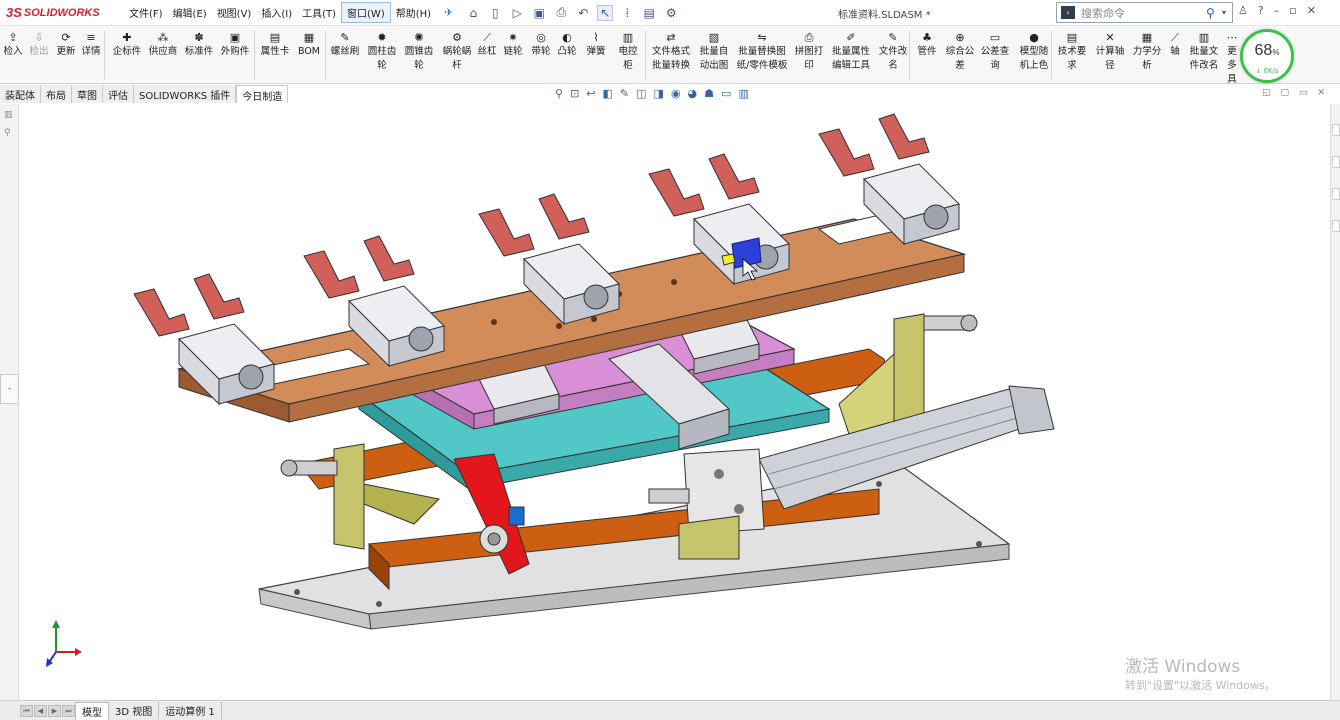 This screenshot has width=1340, height=720. I want to click on pin-icon: ✈, so click(448, 12).